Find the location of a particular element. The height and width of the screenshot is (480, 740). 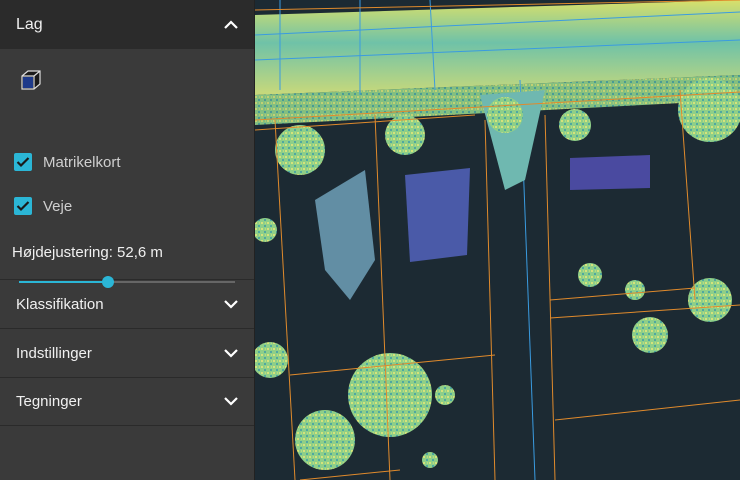

section-indstillinger: Indstillinger is located at coordinates (127, 352).